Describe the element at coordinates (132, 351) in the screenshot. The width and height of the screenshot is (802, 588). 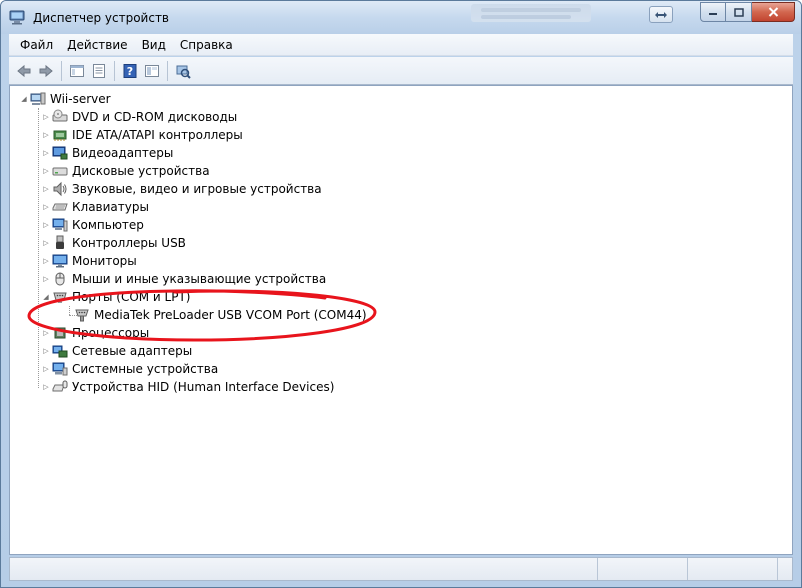
I see `tree-item-label: Сетевые адаптеры` at that location.